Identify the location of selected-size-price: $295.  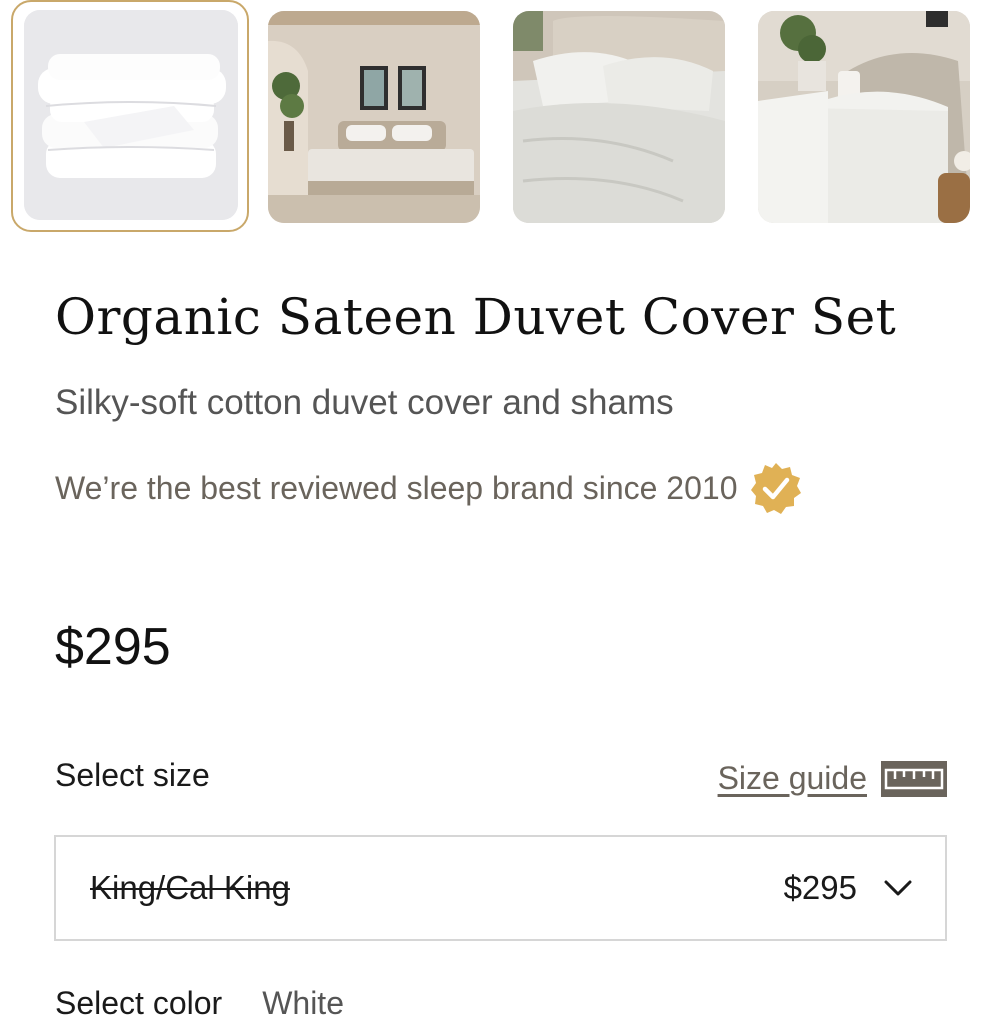
(820, 887).